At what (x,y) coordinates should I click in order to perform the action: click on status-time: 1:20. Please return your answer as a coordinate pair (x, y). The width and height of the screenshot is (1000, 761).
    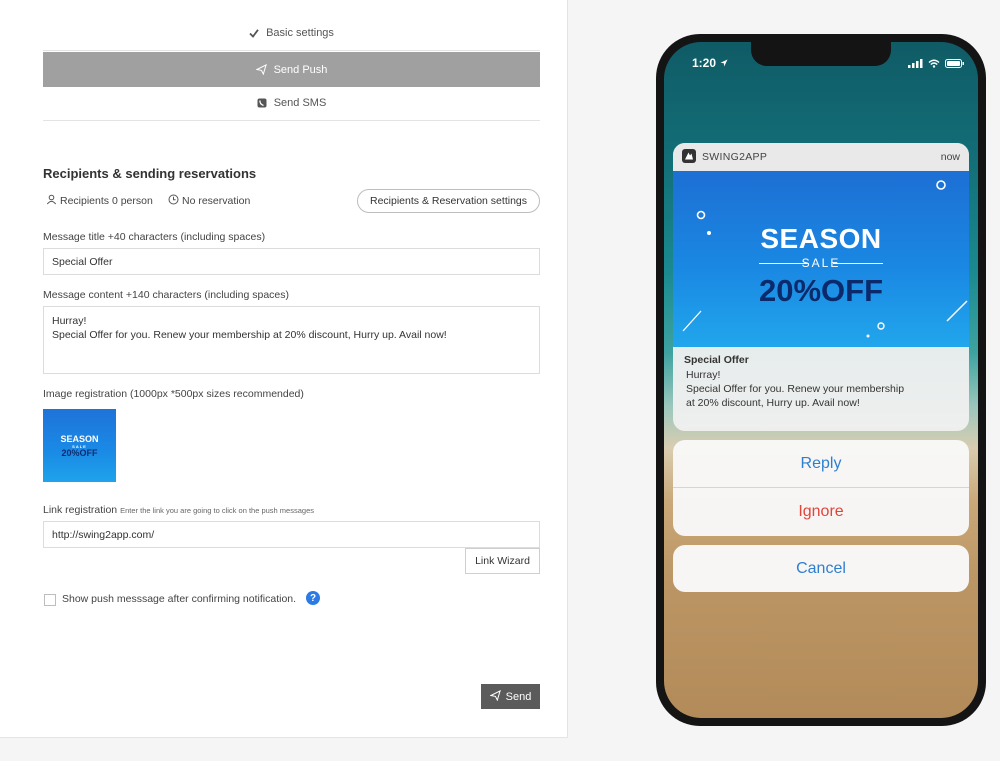
    Looking at the image, I should click on (710, 63).